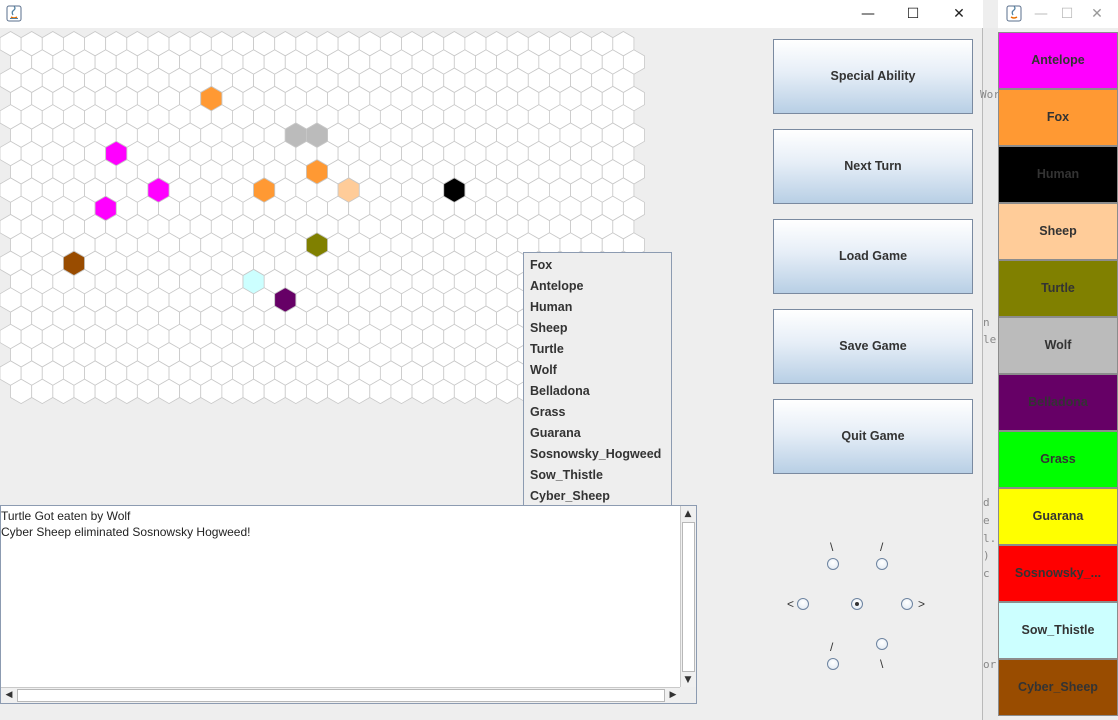 Image resolution: width=1118 pixels, height=720 pixels. Describe the element at coordinates (1058, 345) in the screenshot. I see `legend-wolf: Wolf` at that location.